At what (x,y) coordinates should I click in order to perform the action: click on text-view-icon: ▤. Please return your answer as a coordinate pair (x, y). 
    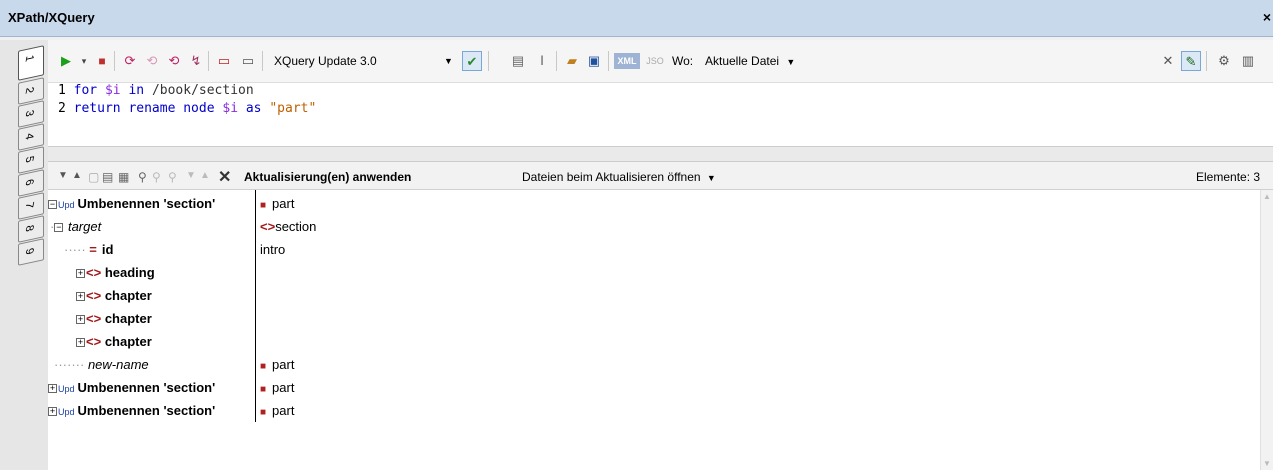
    Looking at the image, I should click on (518, 61).